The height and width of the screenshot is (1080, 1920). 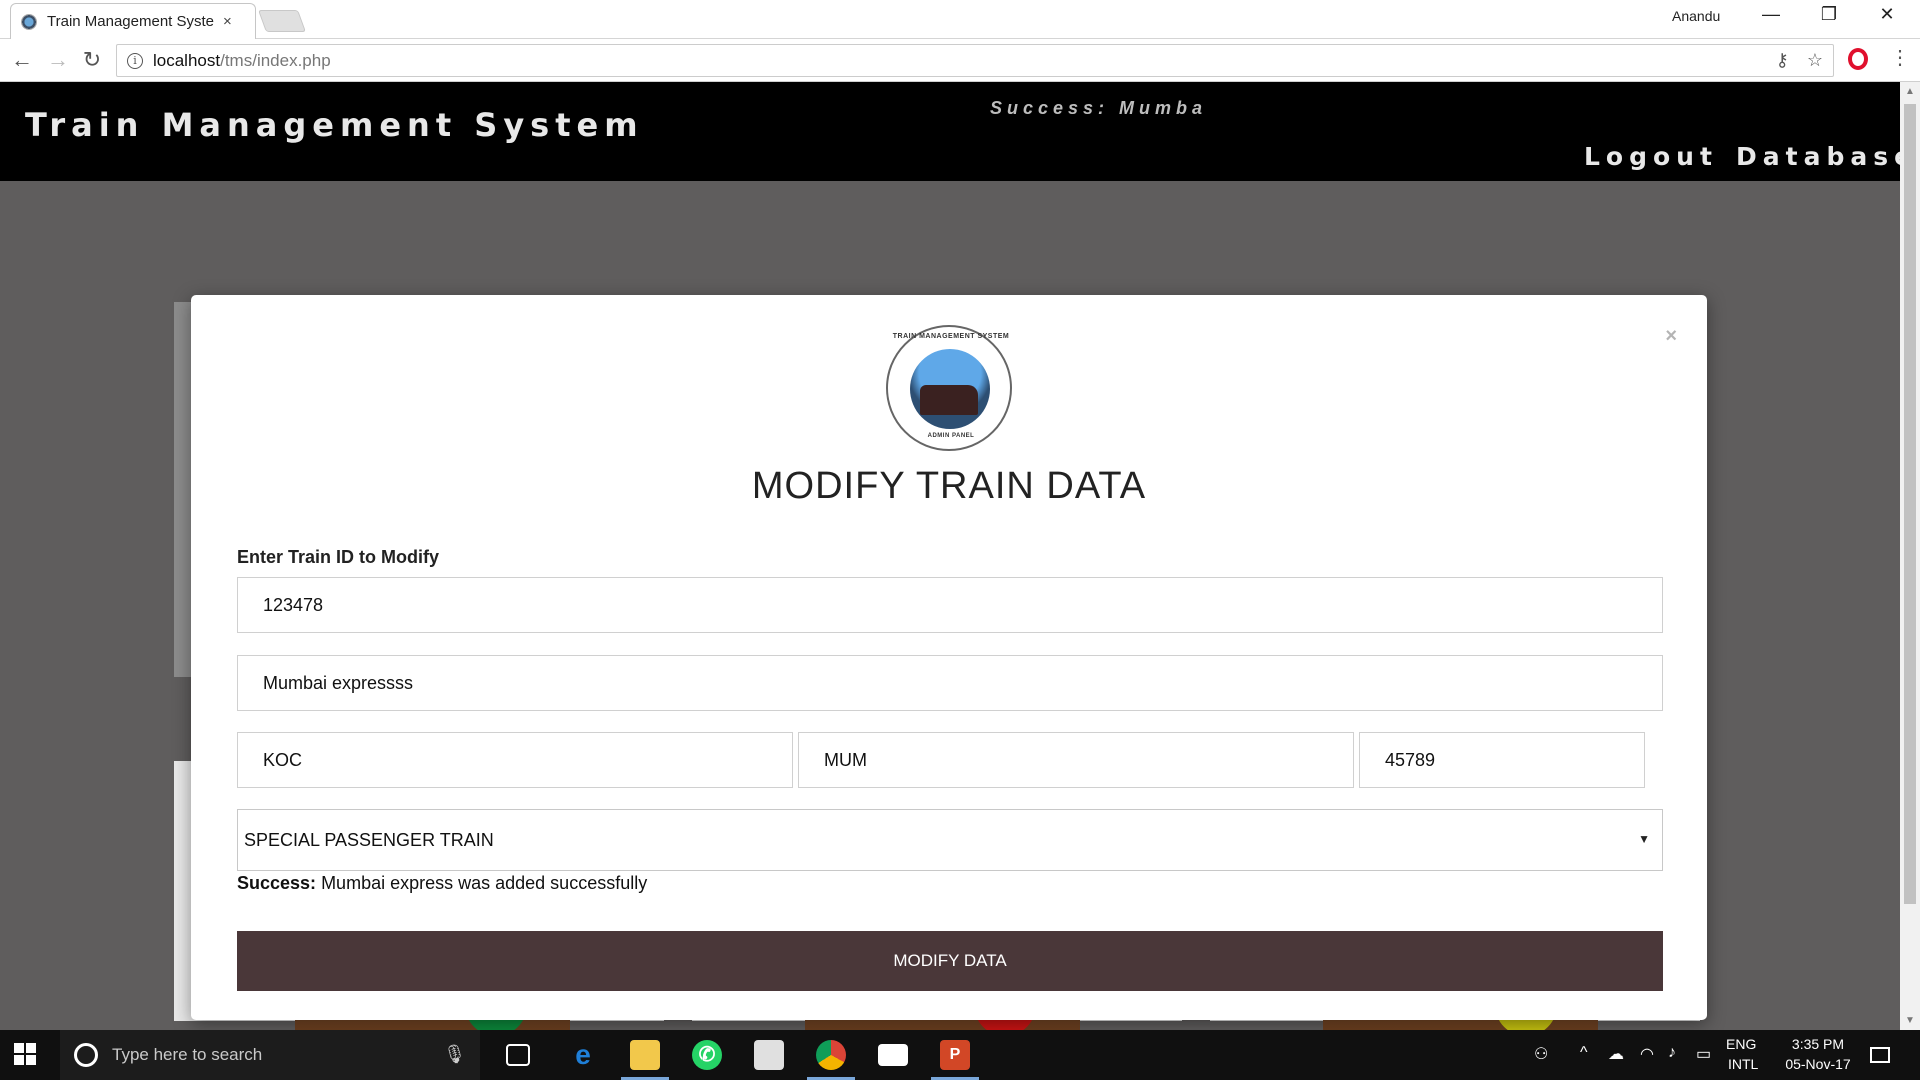 What do you see at coordinates (1671, 336) in the screenshot?
I see `modal-close-icon: ×` at bounding box center [1671, 336].